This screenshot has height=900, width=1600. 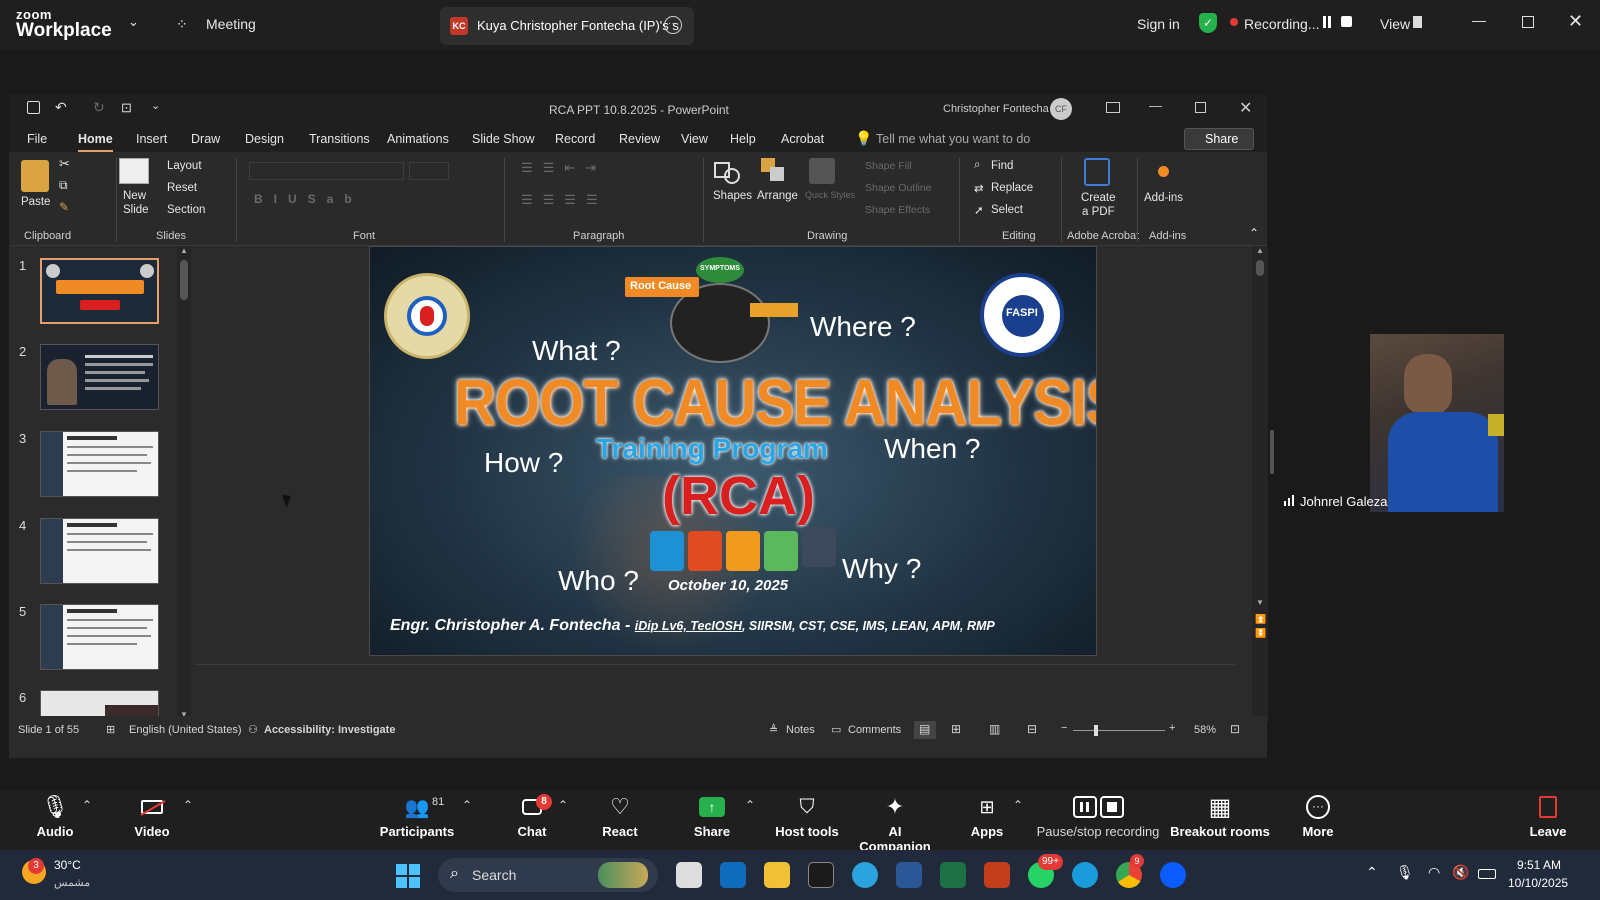 I want to click on capcut-icon, so click(x=821, y=875).